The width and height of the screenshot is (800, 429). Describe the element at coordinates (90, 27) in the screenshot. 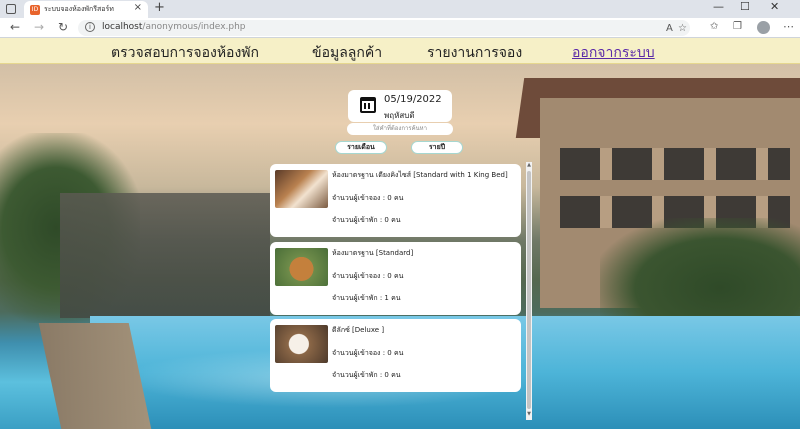

I see `info-icon: i` at that location.